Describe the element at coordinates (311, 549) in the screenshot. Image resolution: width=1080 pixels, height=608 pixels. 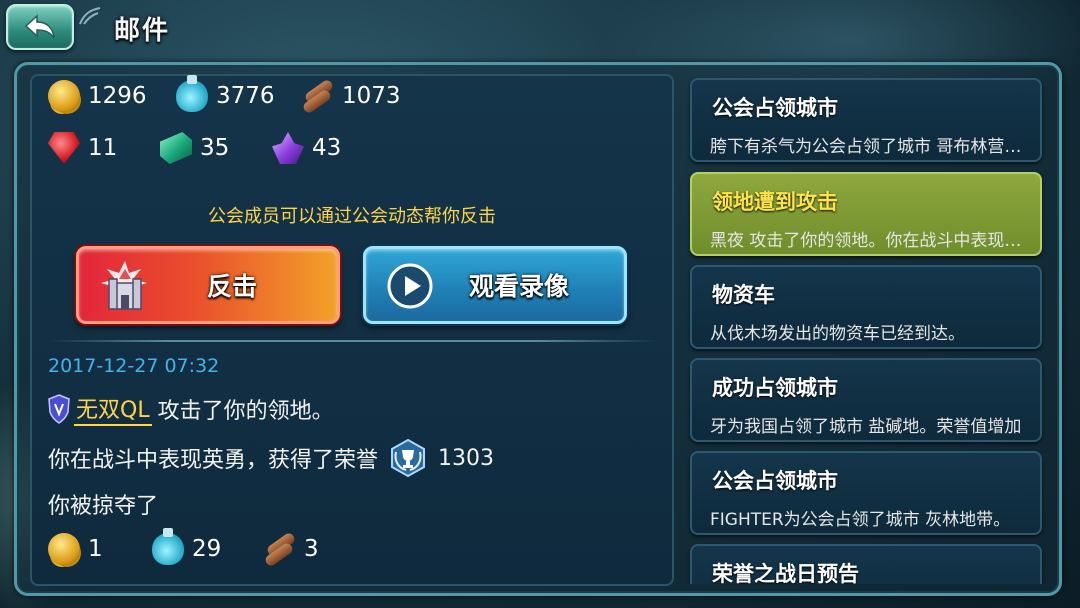
I see `loss-wood-value: 3` at that location.